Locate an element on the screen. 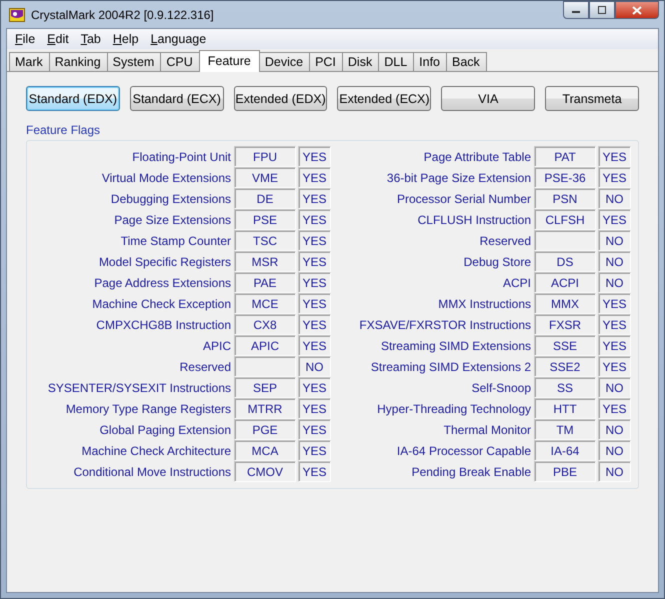 The image size is (665, 599). flag-code-cell: TM is located at coordinates (565, 429).